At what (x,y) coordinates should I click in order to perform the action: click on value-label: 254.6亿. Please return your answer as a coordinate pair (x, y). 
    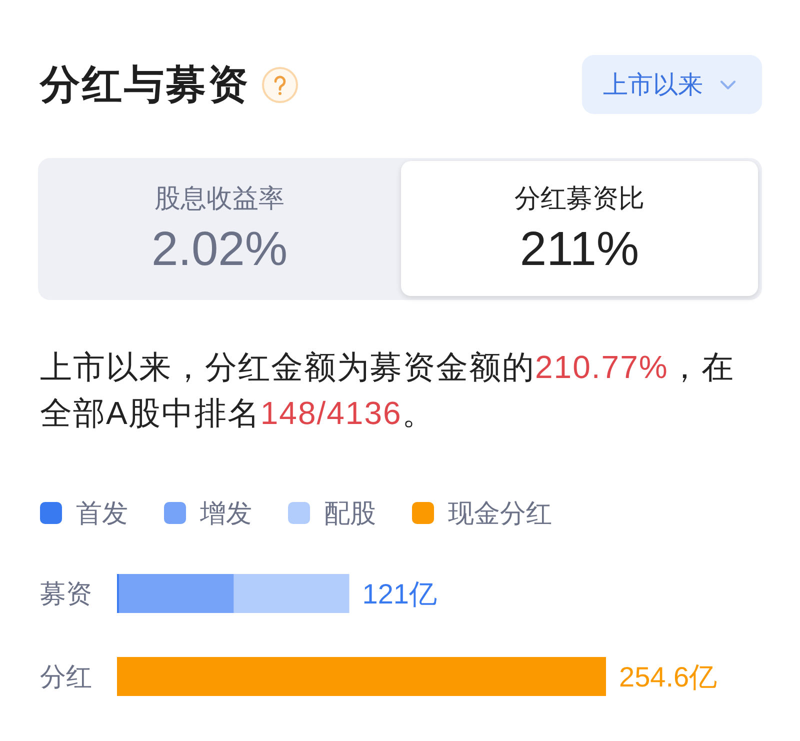
    Looking at the image, I should click on (668, 677).